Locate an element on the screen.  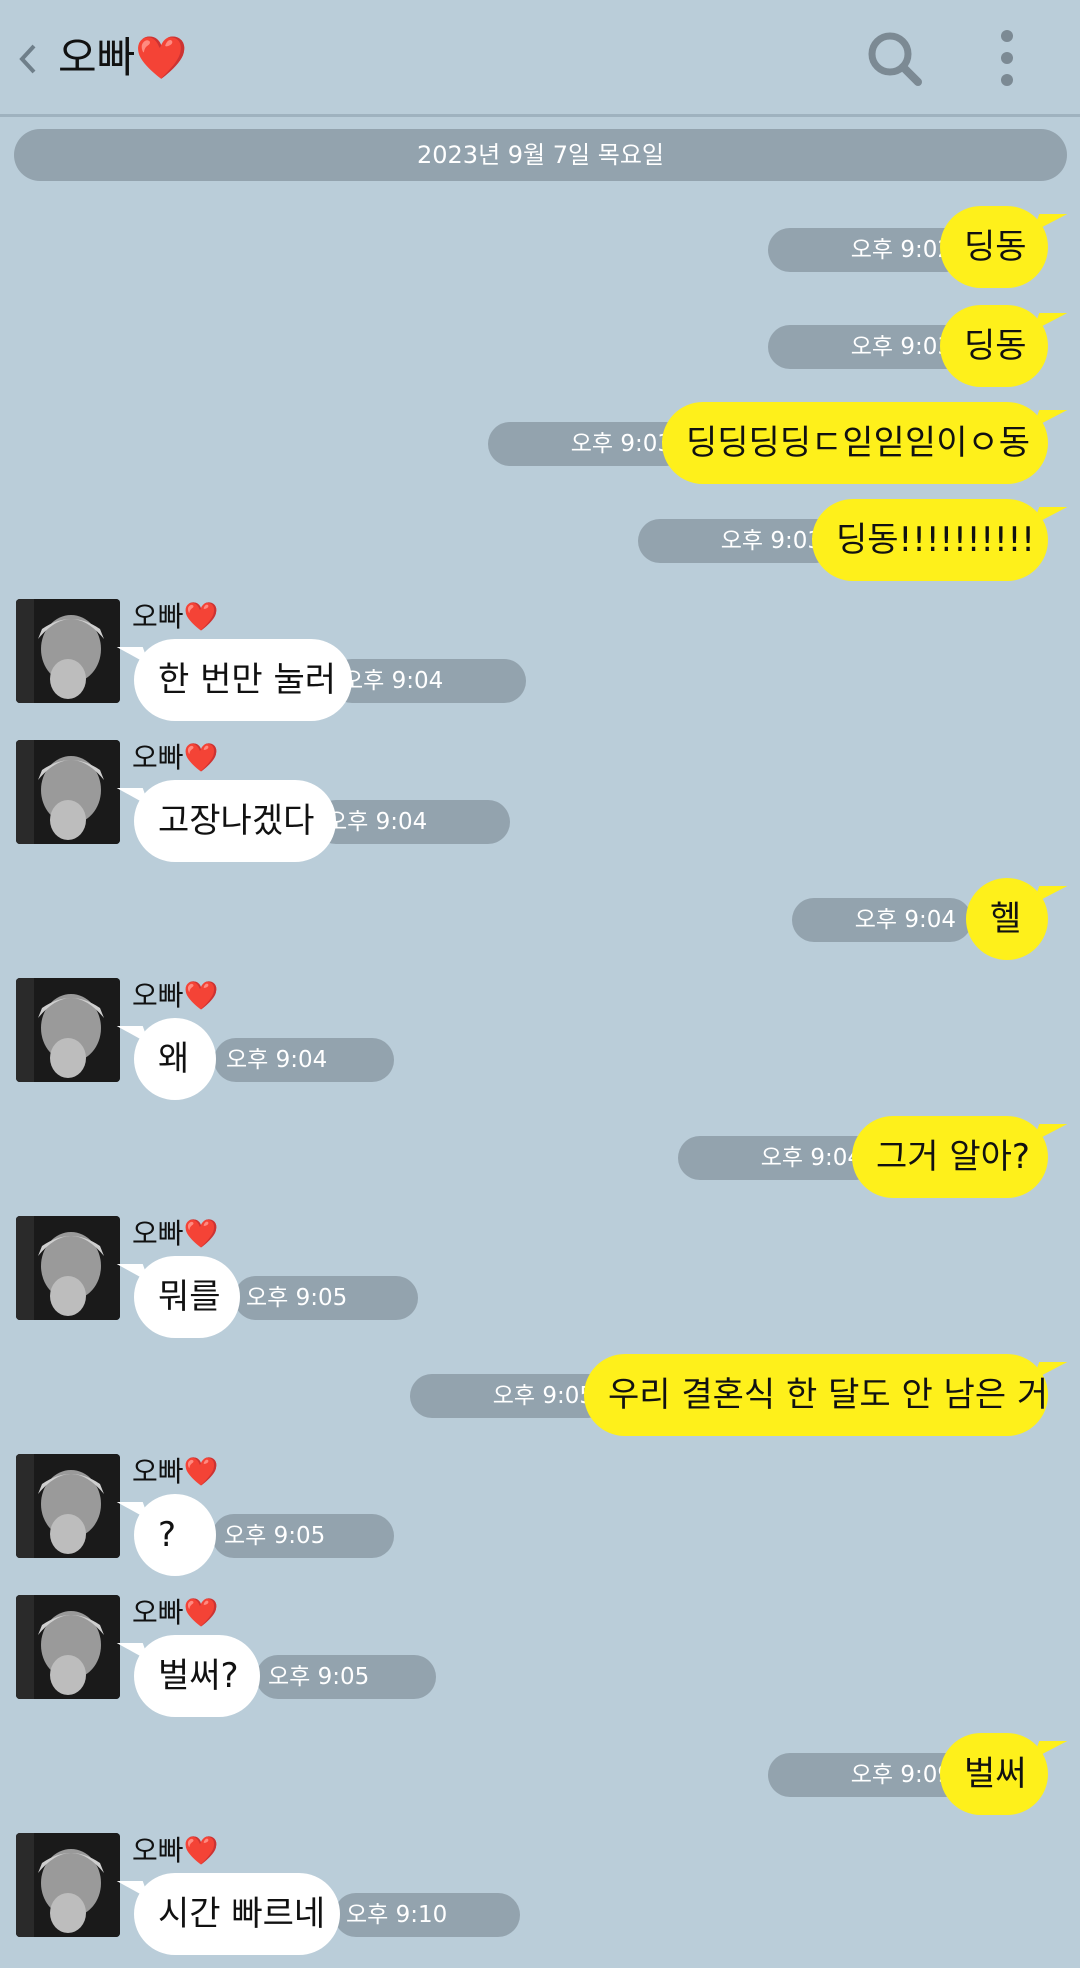
chat-title: 오빠❤️ is located at coordinates (123, 57).